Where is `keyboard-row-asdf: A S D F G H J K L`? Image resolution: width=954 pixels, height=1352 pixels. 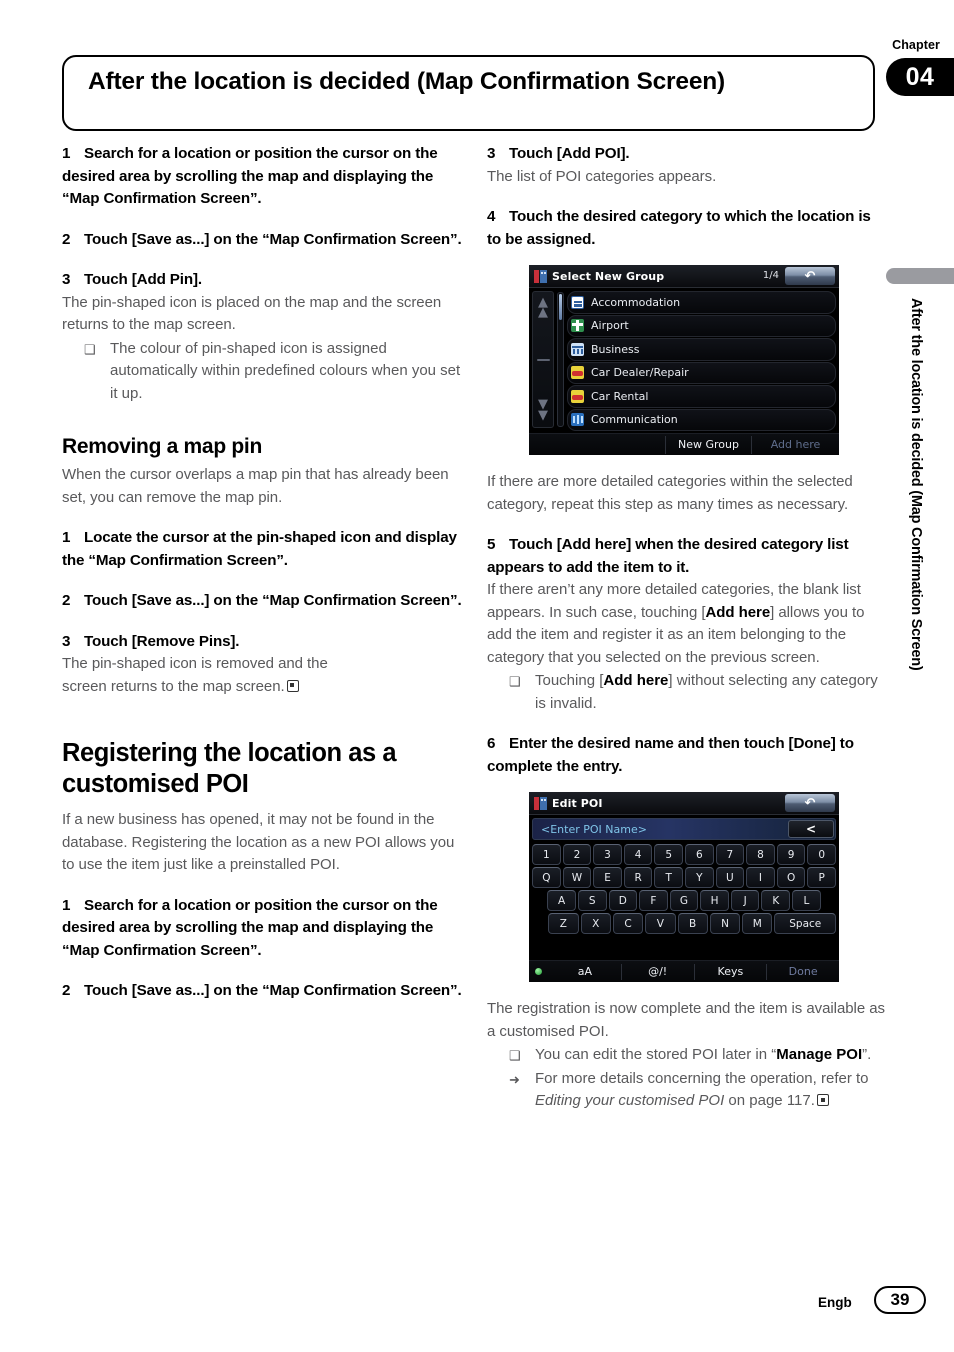 keyboard-row-asdf: A S D F G H J K L is located at coordinates (684, 900).